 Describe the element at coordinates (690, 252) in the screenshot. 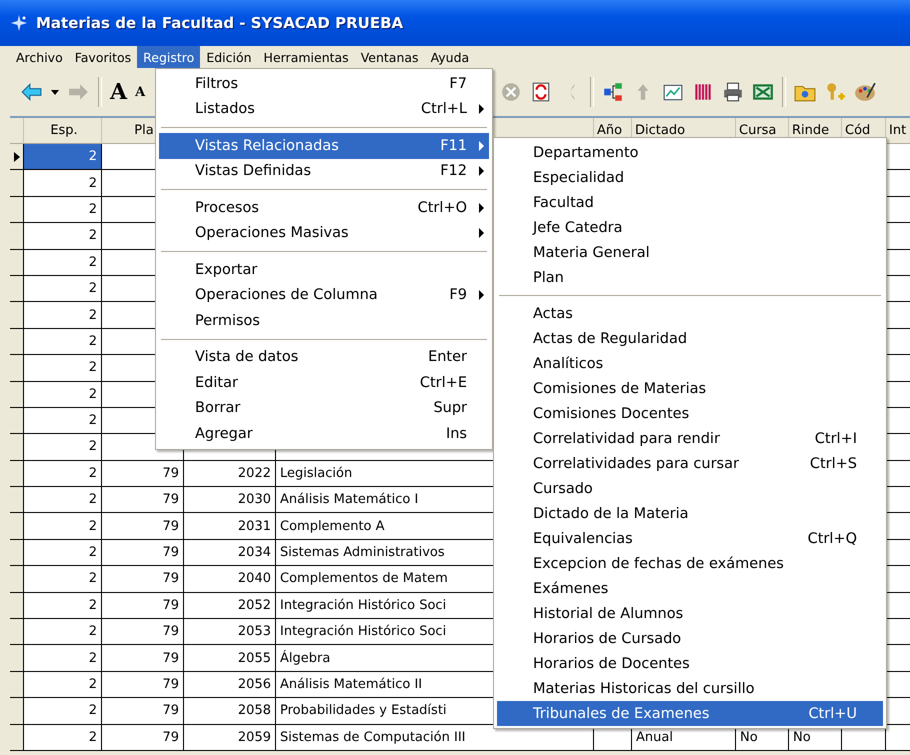

I see `menu-item: Materia General` at that location.